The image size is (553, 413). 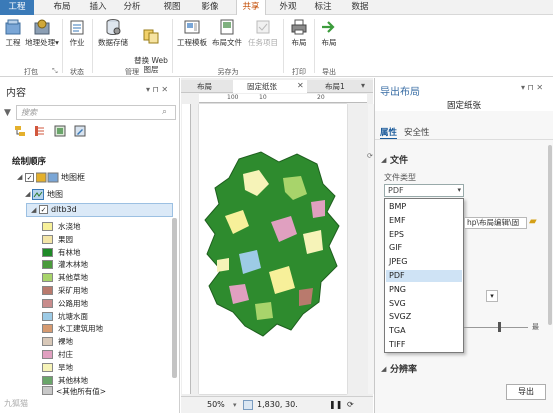 I want to click on job-button: 作业, so click(x=77, y=32).